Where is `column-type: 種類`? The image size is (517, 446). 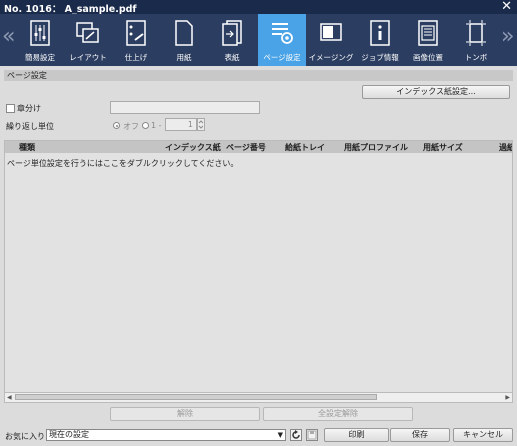
column-type: 種類 is located at coordinates (27, 147).